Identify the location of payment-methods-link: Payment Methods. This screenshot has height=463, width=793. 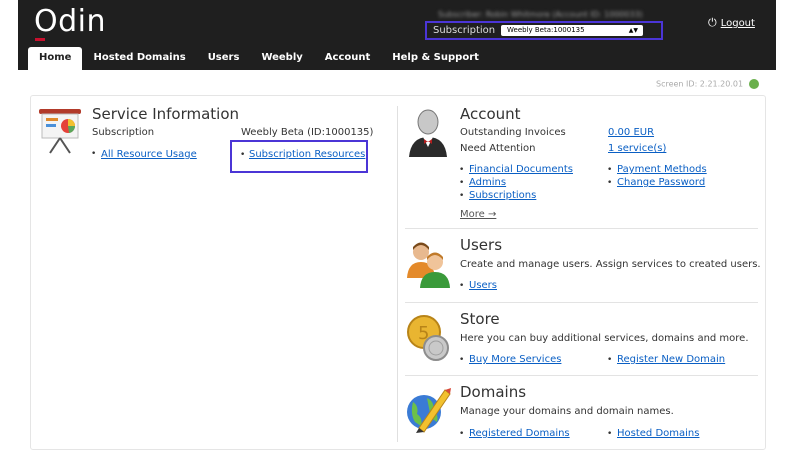
(662, 169).